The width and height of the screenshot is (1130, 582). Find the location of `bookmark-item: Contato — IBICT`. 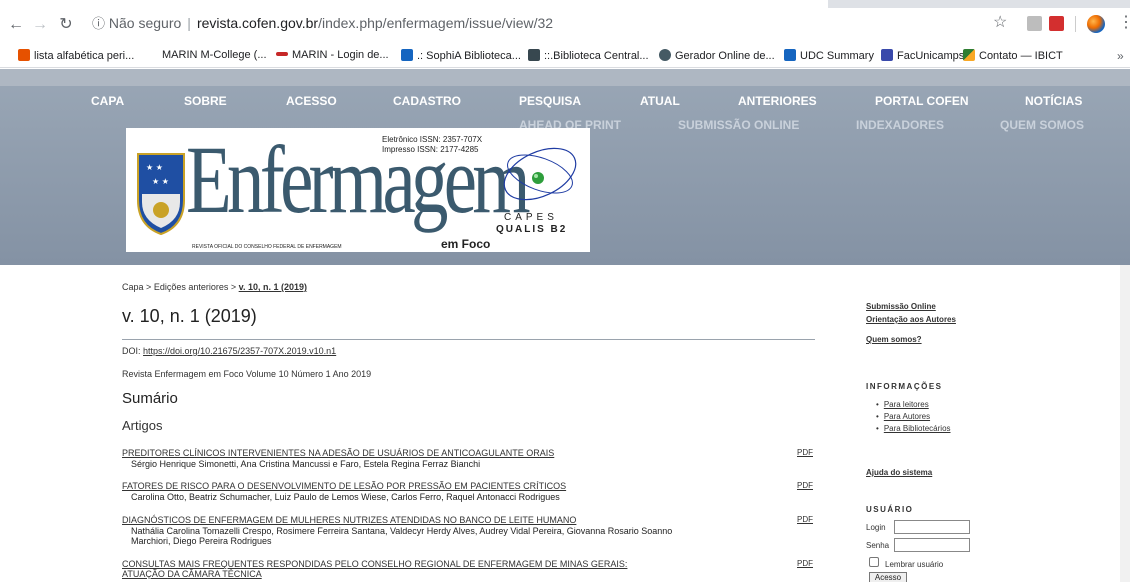

bookmark-item: Contato — IBICT is located at coordinates (1013, 56).